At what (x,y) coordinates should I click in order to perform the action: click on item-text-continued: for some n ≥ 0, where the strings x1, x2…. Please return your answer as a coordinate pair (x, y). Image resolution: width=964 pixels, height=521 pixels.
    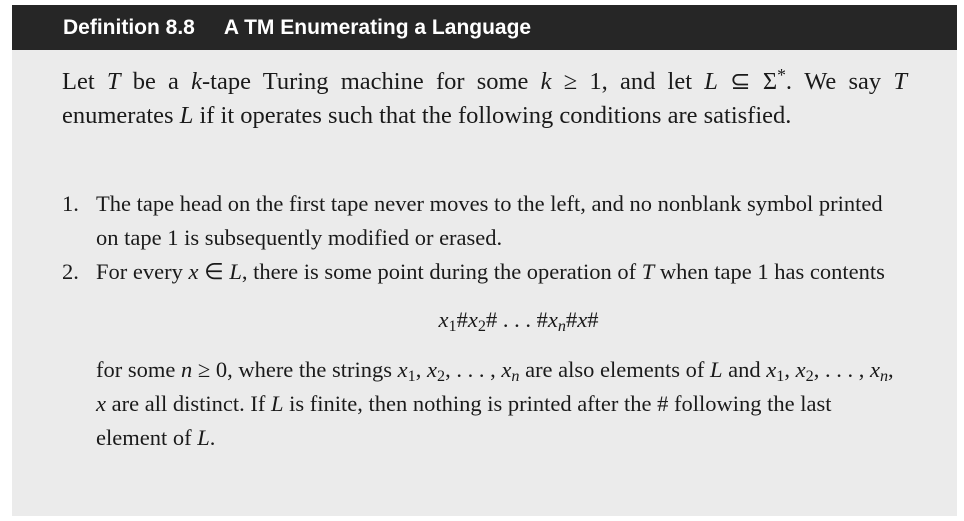
    Looking at the image, I should click on (495, 403).